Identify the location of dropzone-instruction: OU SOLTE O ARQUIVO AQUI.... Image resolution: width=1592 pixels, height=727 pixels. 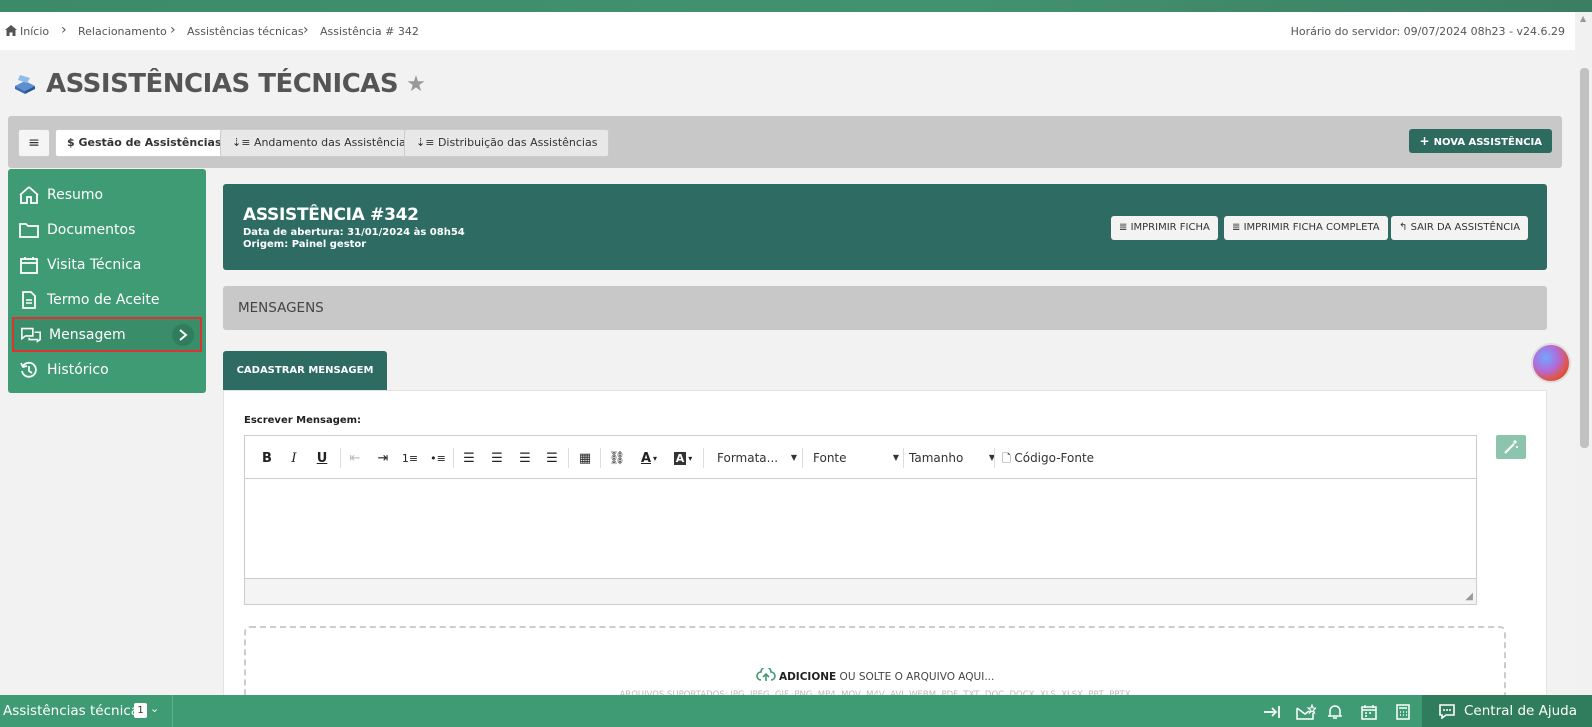
(915, 677).